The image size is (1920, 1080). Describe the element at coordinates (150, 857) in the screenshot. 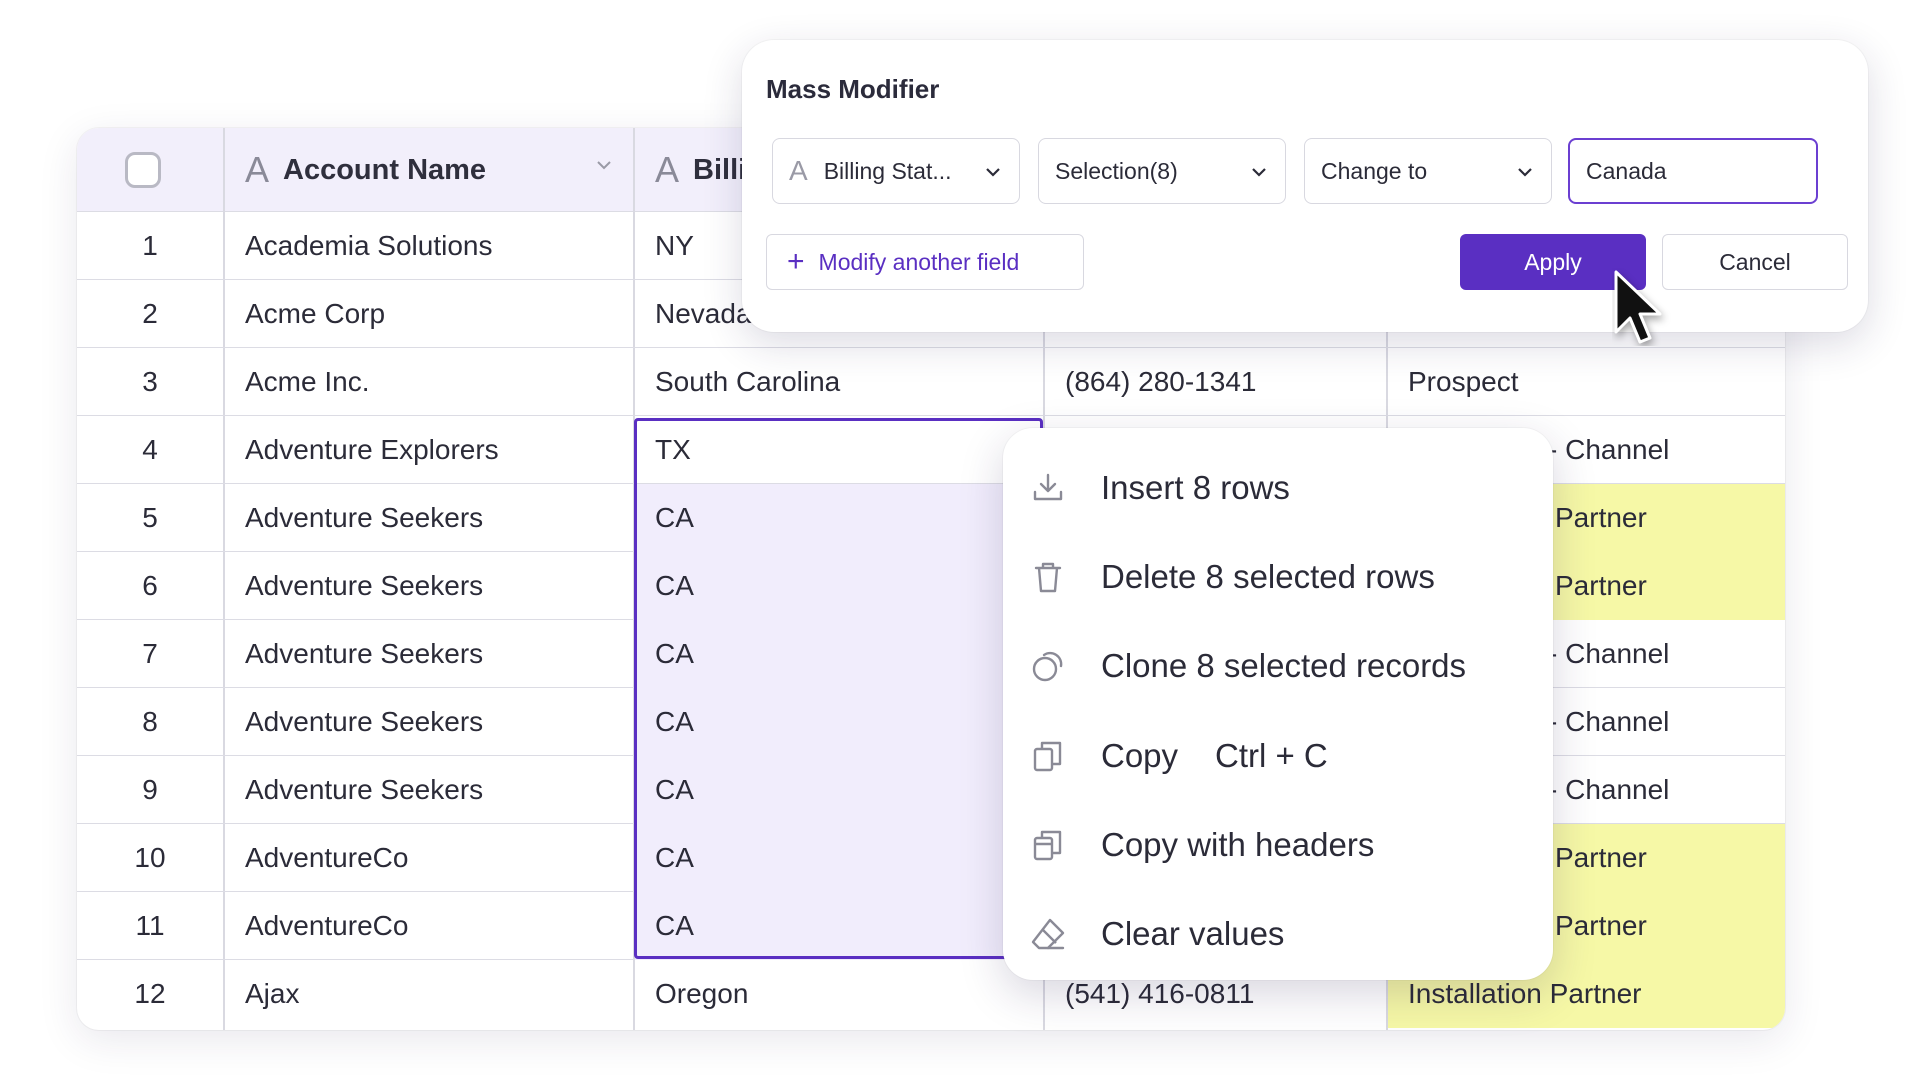

I see `row-number: 10` at that location.